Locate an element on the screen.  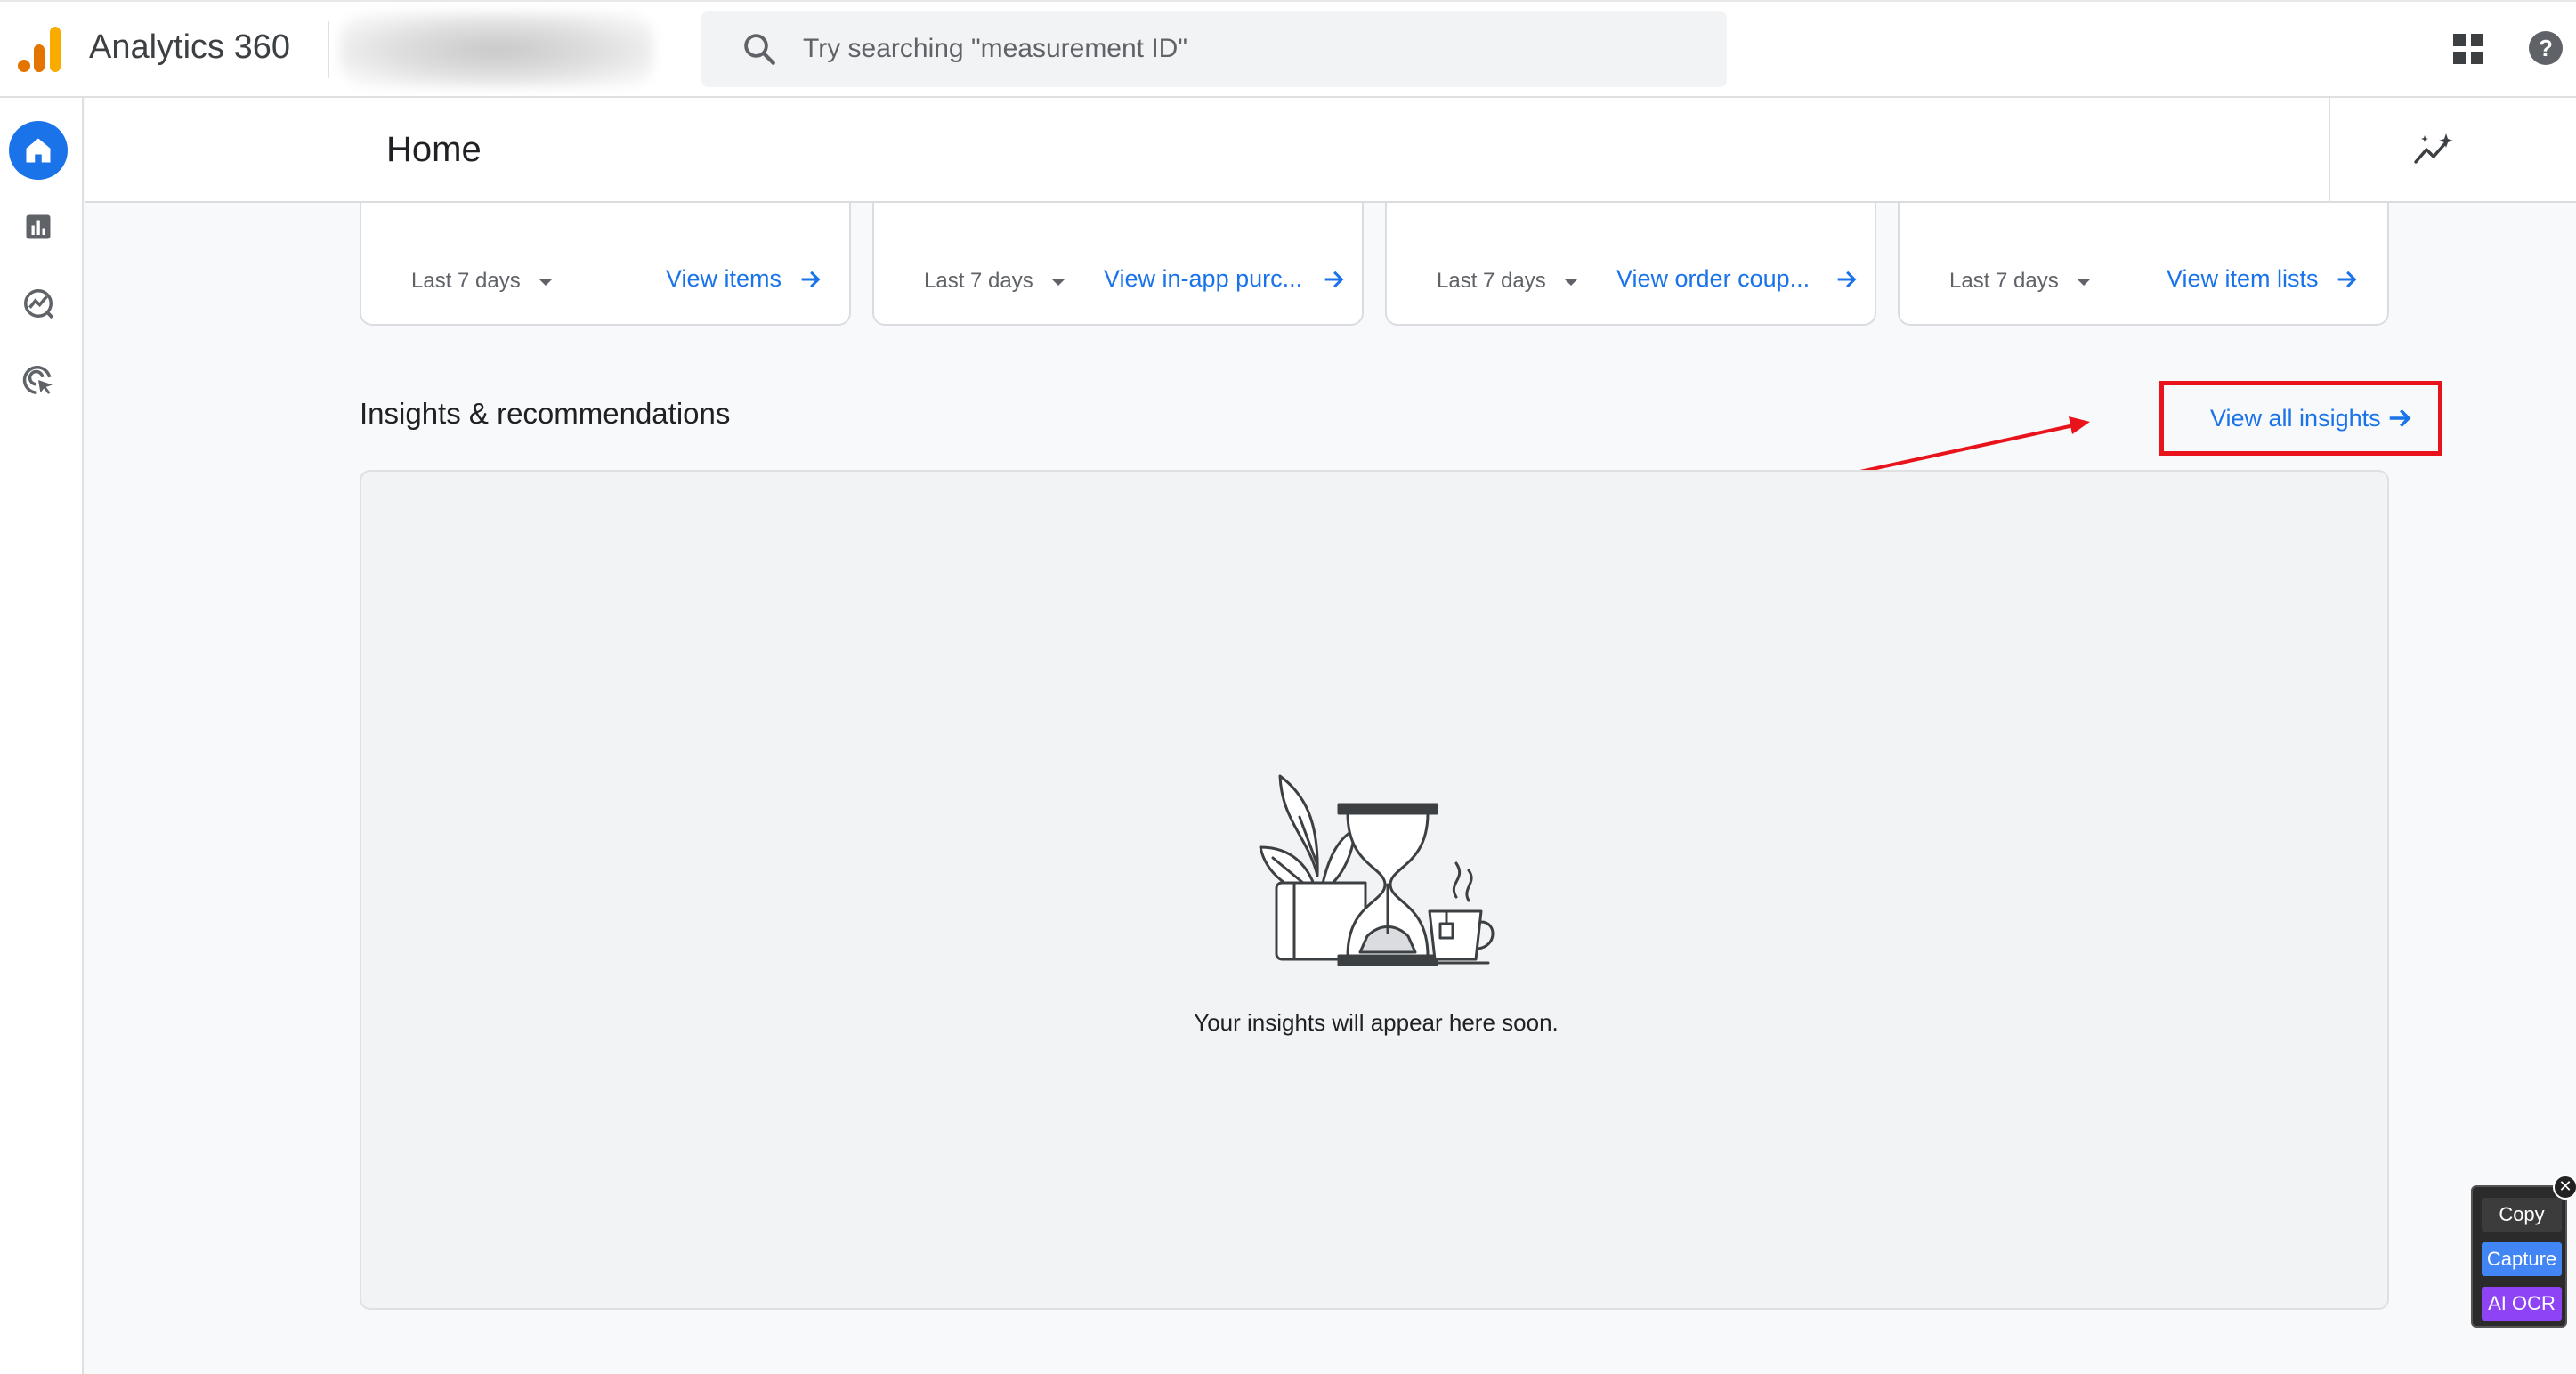
view-items-link: View items is located at coordinates (724, 279).